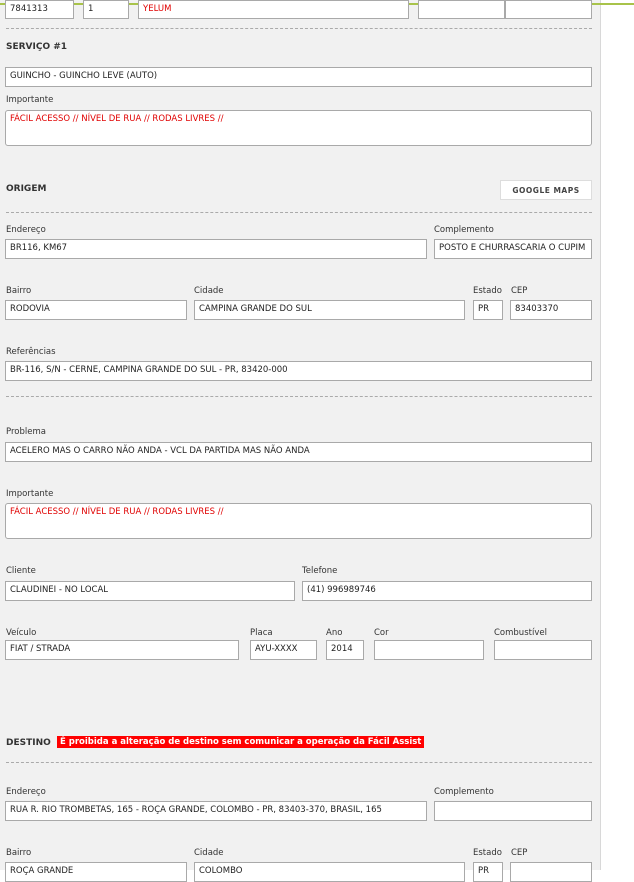 Image resolution: width=634 pixels, height=882 pixels. What do you see at coordinates (273, 9) in the screenshot?
I see `color-field: YELUM` at bounding box center [273, 9].